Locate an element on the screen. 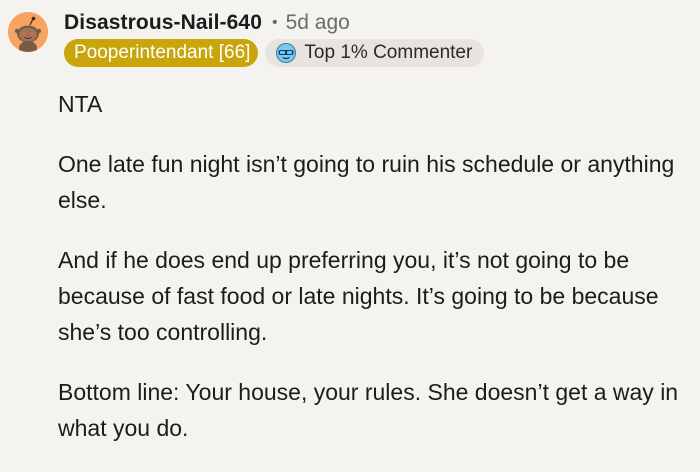  badge-row: Pooperintendant [66] Top 1% Commenter is located at coordinates (274, 53).